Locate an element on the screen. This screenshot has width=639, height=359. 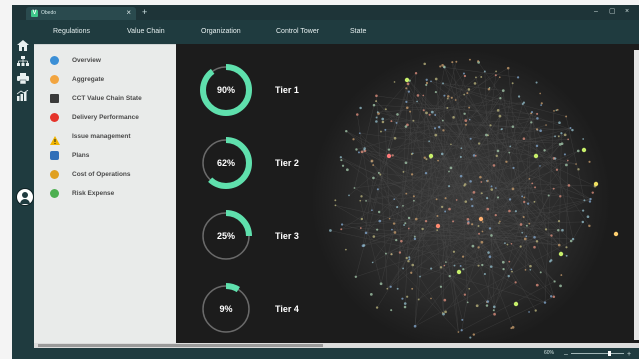
analytics-icon is located at coordinates (23, 95).